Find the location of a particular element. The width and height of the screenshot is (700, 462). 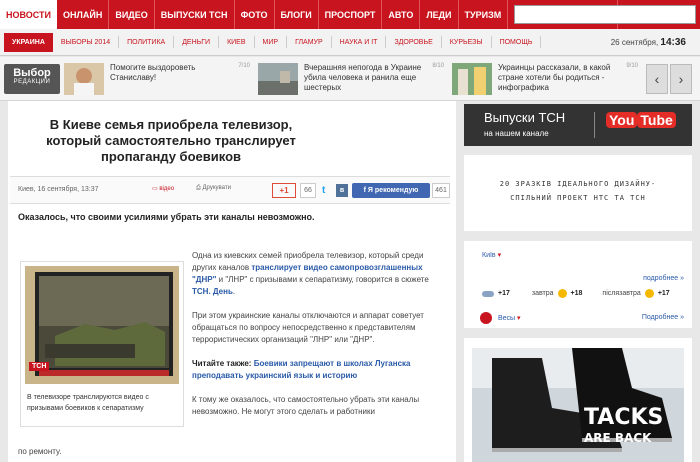

horoscope-sign: Весы ▾ is located at coordinates (509, 318).